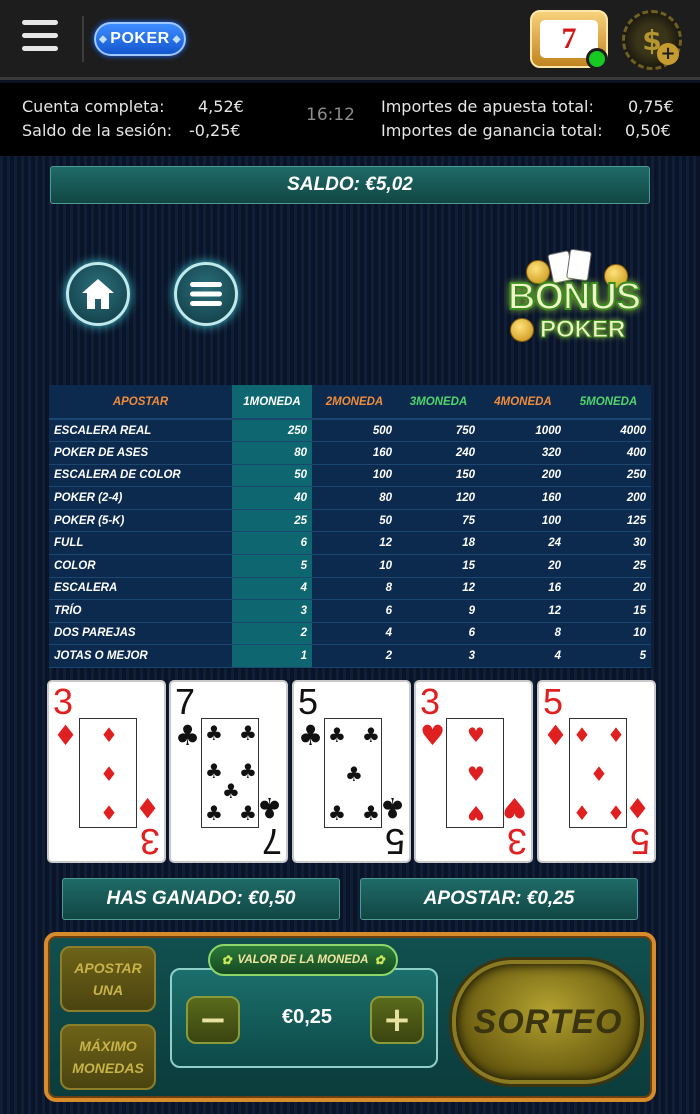  I want to click on card-face-frame: ♣ ♣ ♣ ♣ ♣, so click(353, 773).